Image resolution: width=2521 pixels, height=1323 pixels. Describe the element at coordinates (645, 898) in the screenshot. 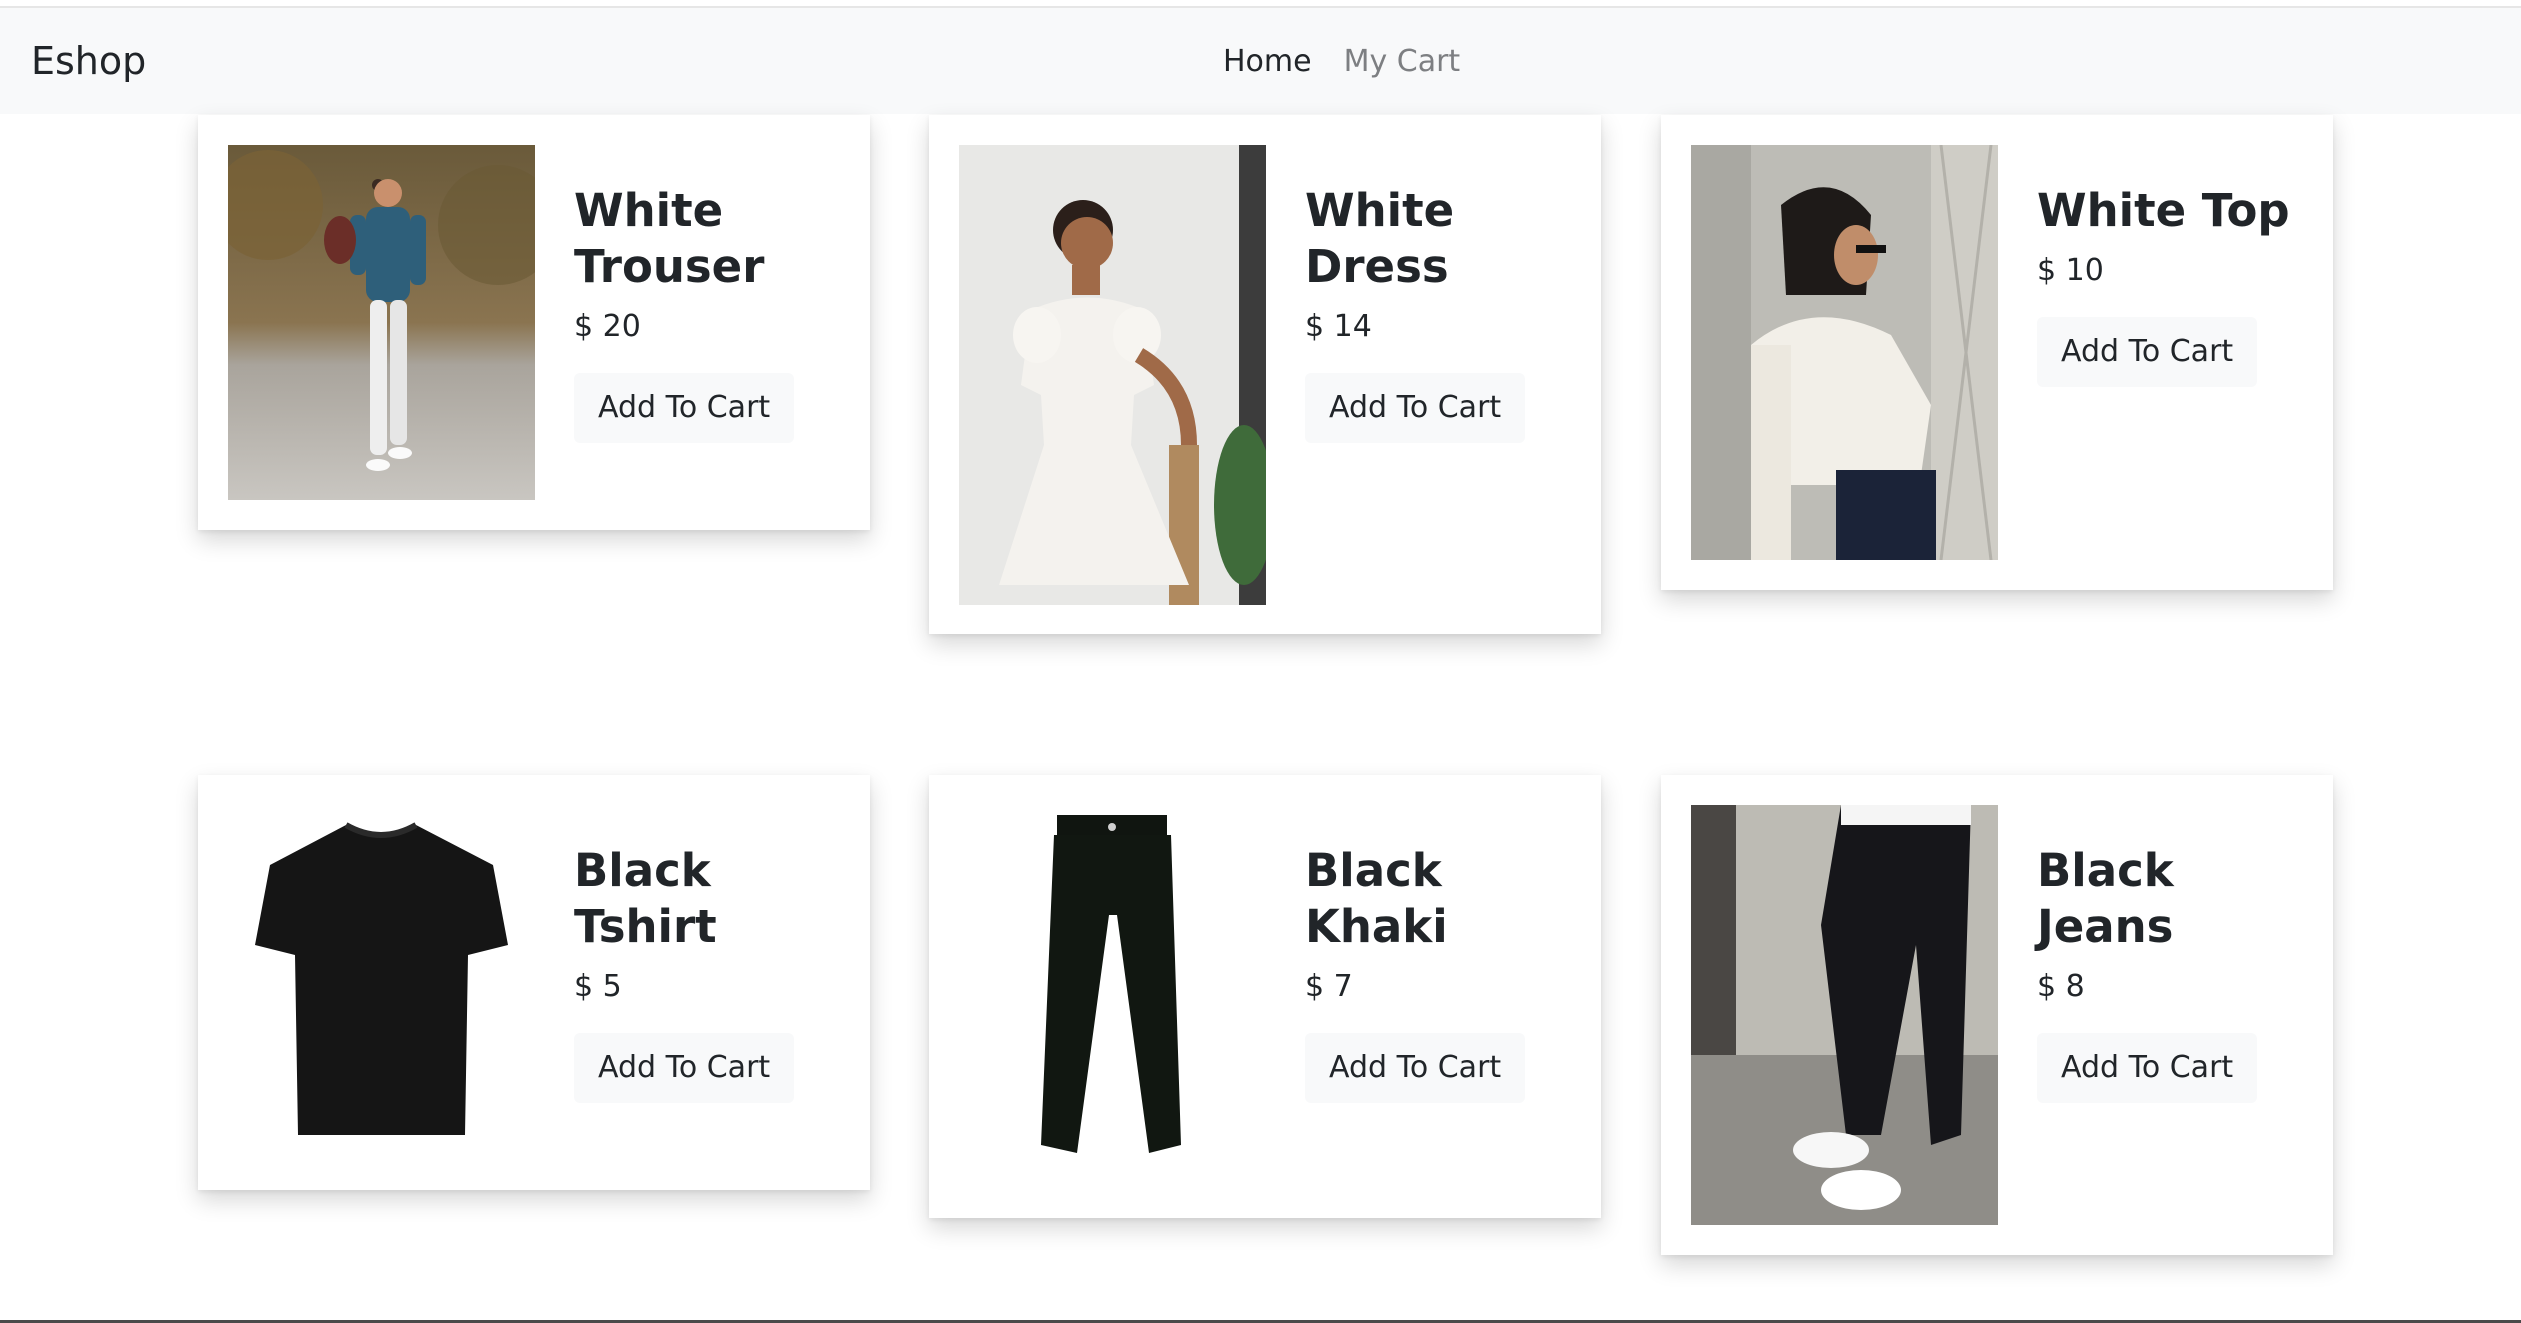

I see `product-title: Black Tshirt` at that location.